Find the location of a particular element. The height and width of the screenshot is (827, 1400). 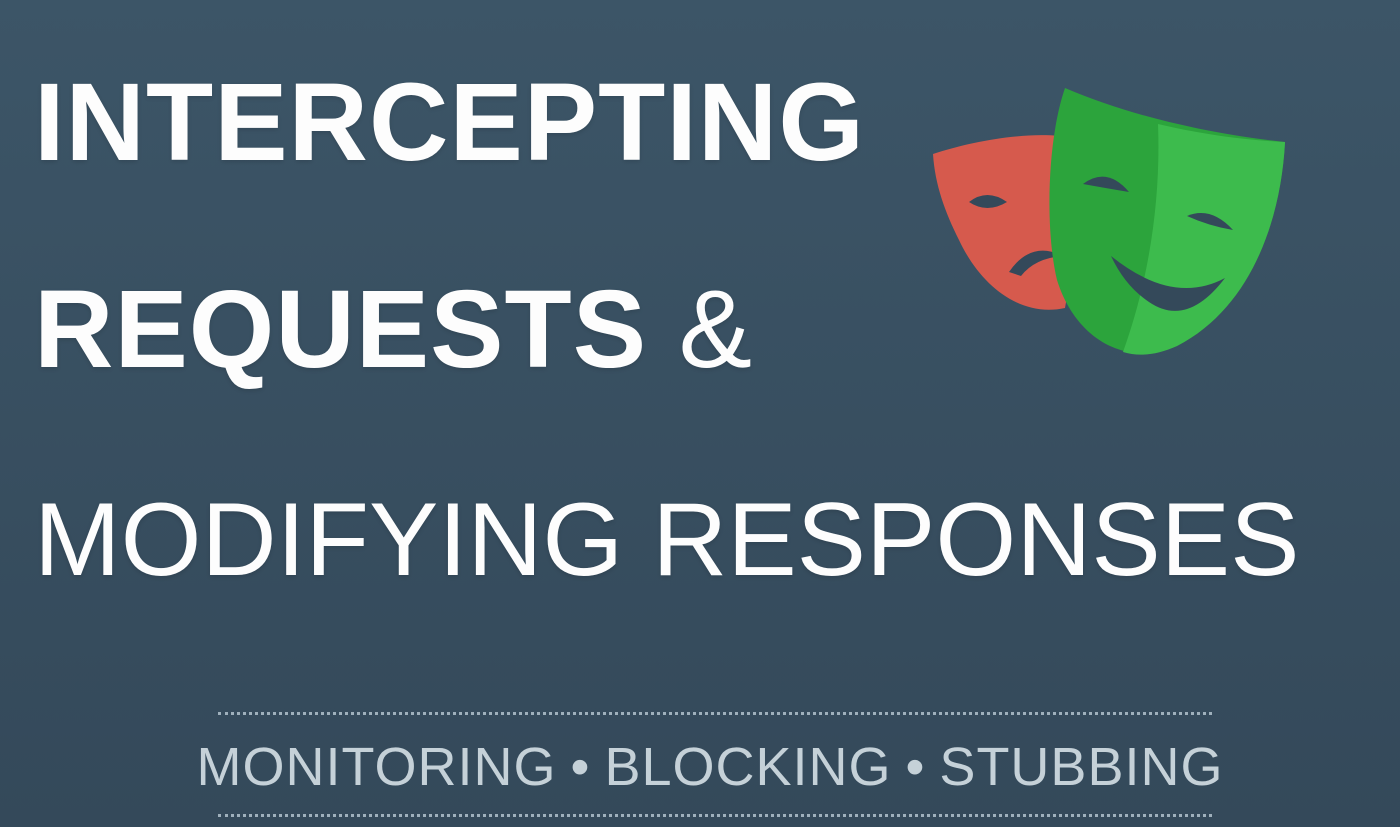

title-word-requests: REQUESTS is located at coordinates (341, 329).